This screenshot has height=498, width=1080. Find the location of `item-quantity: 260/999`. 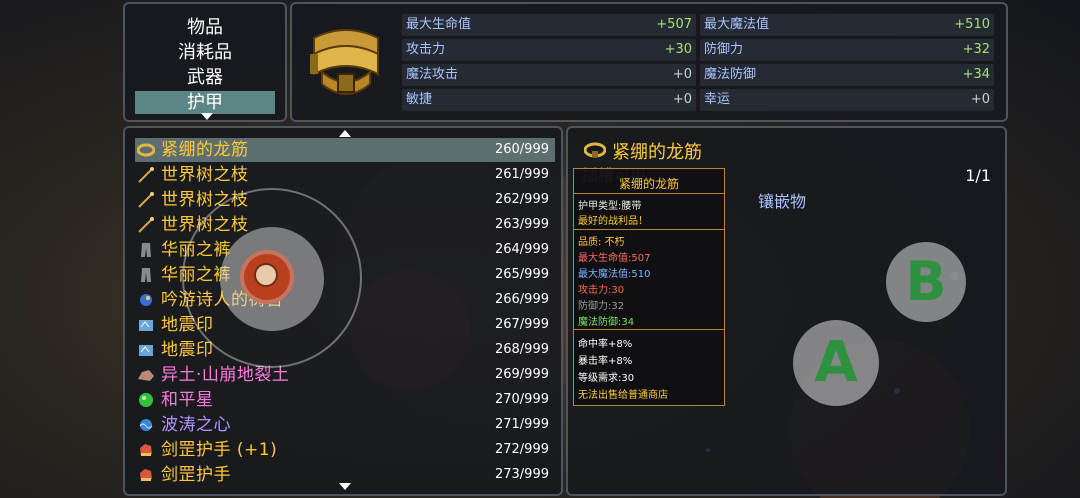

item-quantity: 260/999 is located at coordinates (521, 149).